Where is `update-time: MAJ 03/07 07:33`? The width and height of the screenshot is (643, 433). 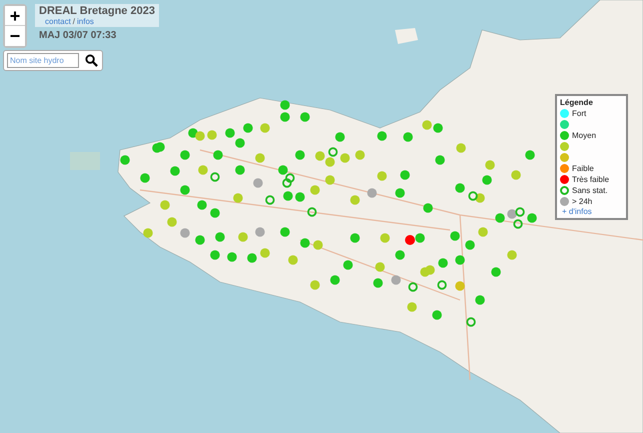 update-time: MAJ 03/07 07:33 is located at coordinates (78, 35).